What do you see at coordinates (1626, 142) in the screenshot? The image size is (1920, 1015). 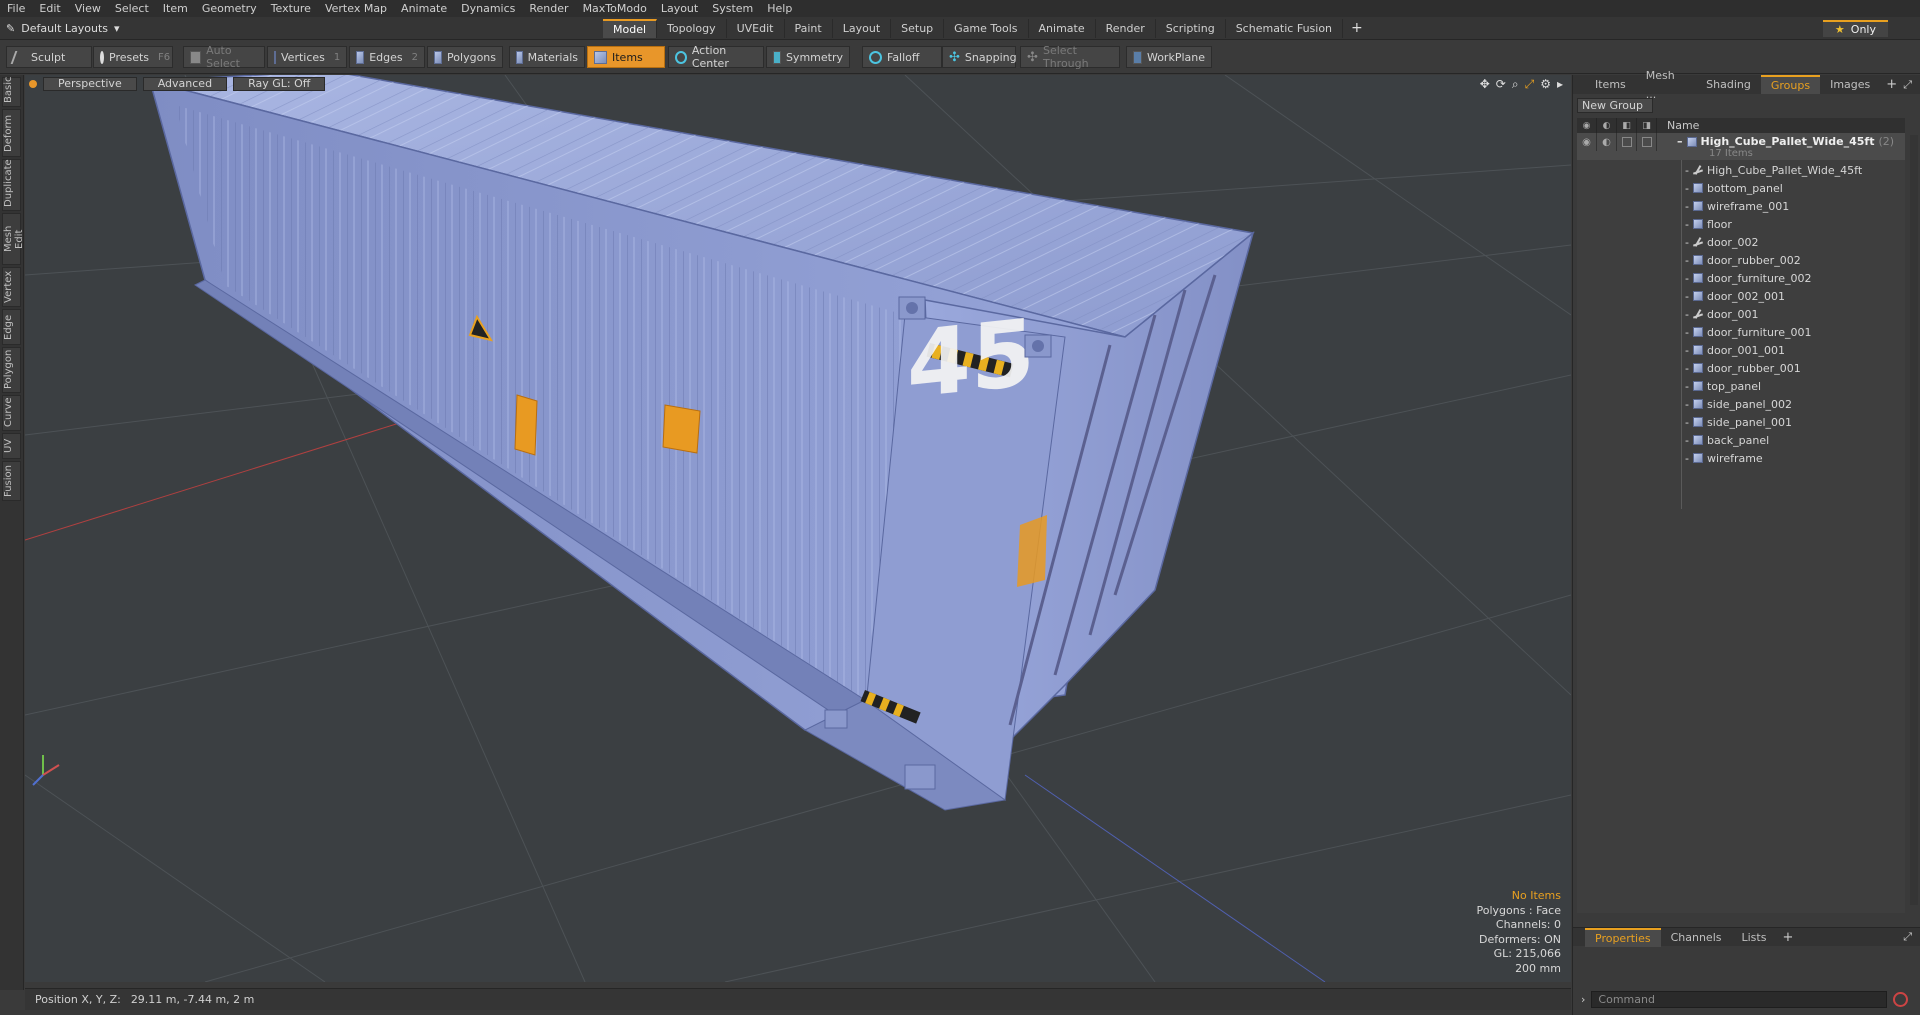 I see `lock-checkbox` at bounding box center [1626, 142].